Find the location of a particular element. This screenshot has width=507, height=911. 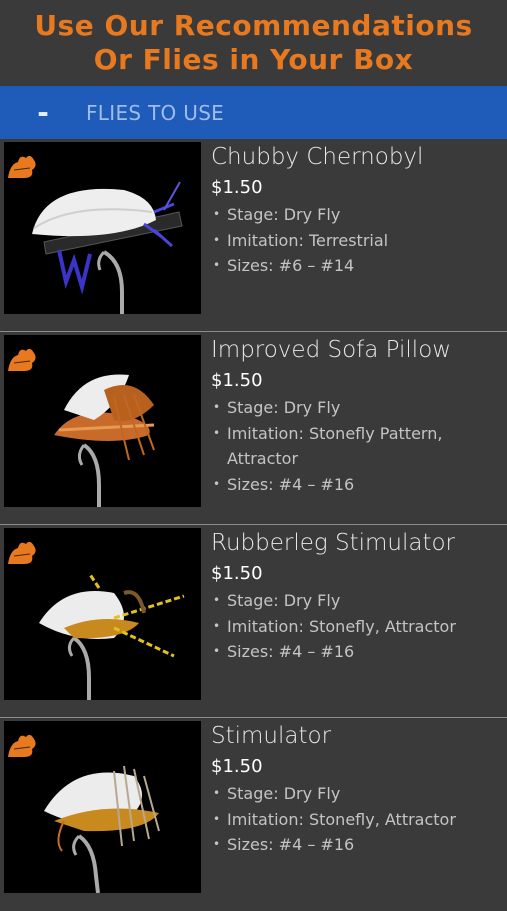

header-title-line1: Use Our Recommendations is located at coordinates (253, 25).